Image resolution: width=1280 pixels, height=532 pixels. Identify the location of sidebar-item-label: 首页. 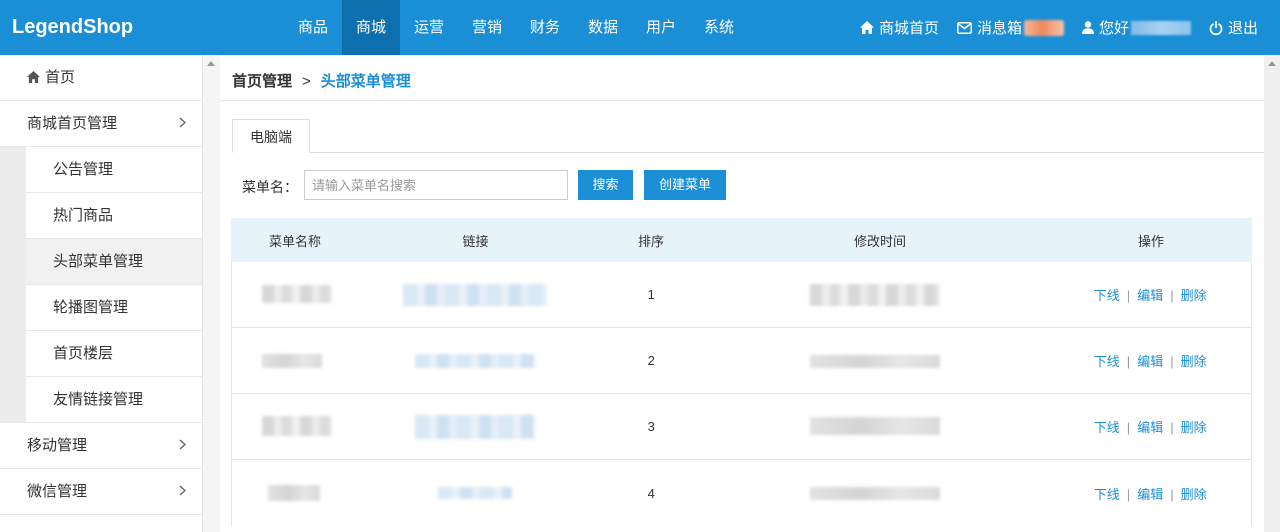
(60, 77).